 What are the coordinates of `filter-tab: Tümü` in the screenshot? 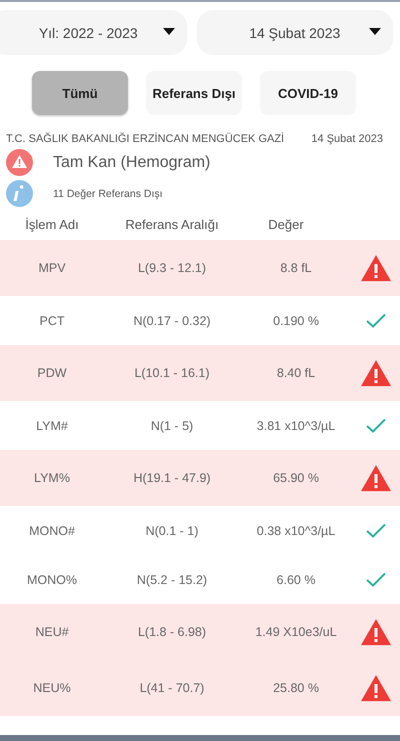 It's located at (80, 93).